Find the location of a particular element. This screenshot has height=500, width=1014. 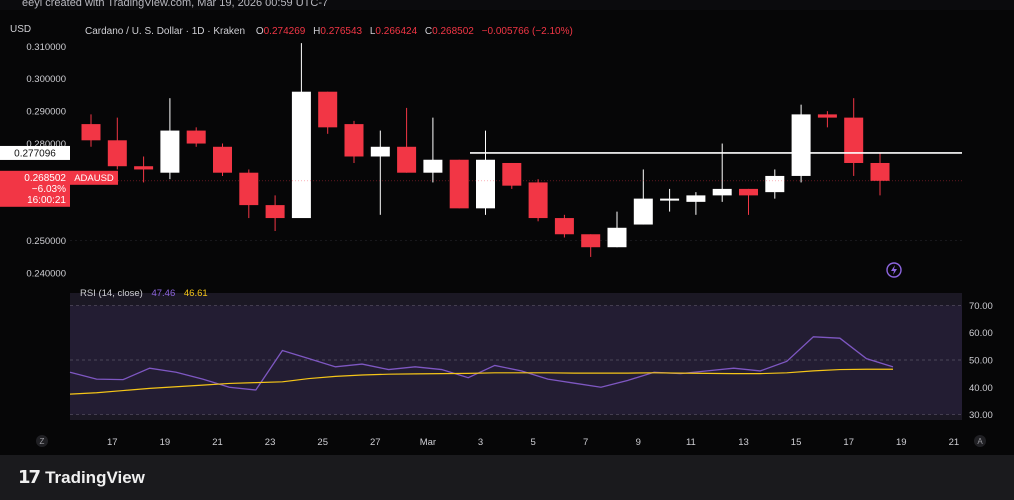

high-value: 0.276543 is located at coordinates (341, 31).